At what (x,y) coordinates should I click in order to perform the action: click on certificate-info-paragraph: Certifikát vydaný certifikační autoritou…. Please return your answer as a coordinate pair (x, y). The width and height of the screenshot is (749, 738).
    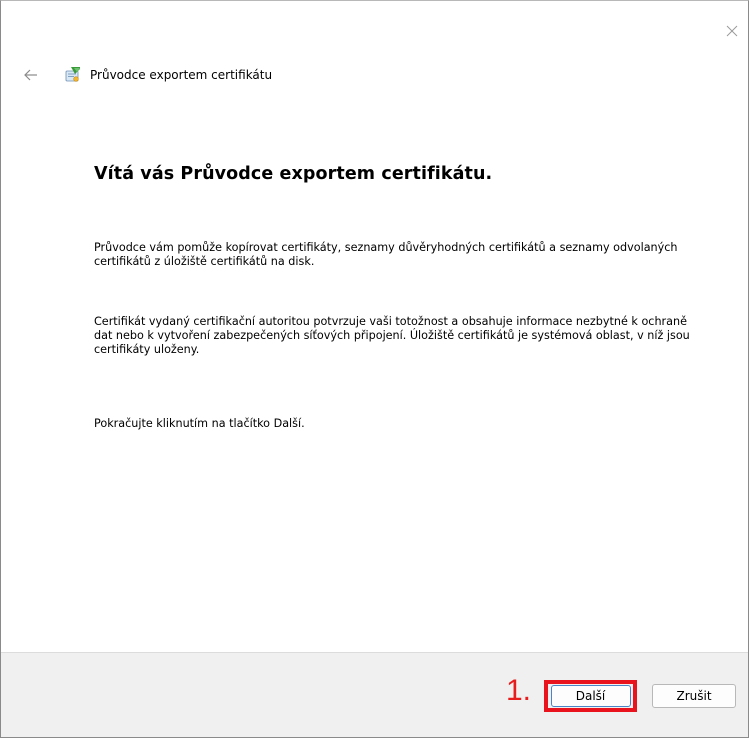
    Looking at the image, I should click on (392, 335).